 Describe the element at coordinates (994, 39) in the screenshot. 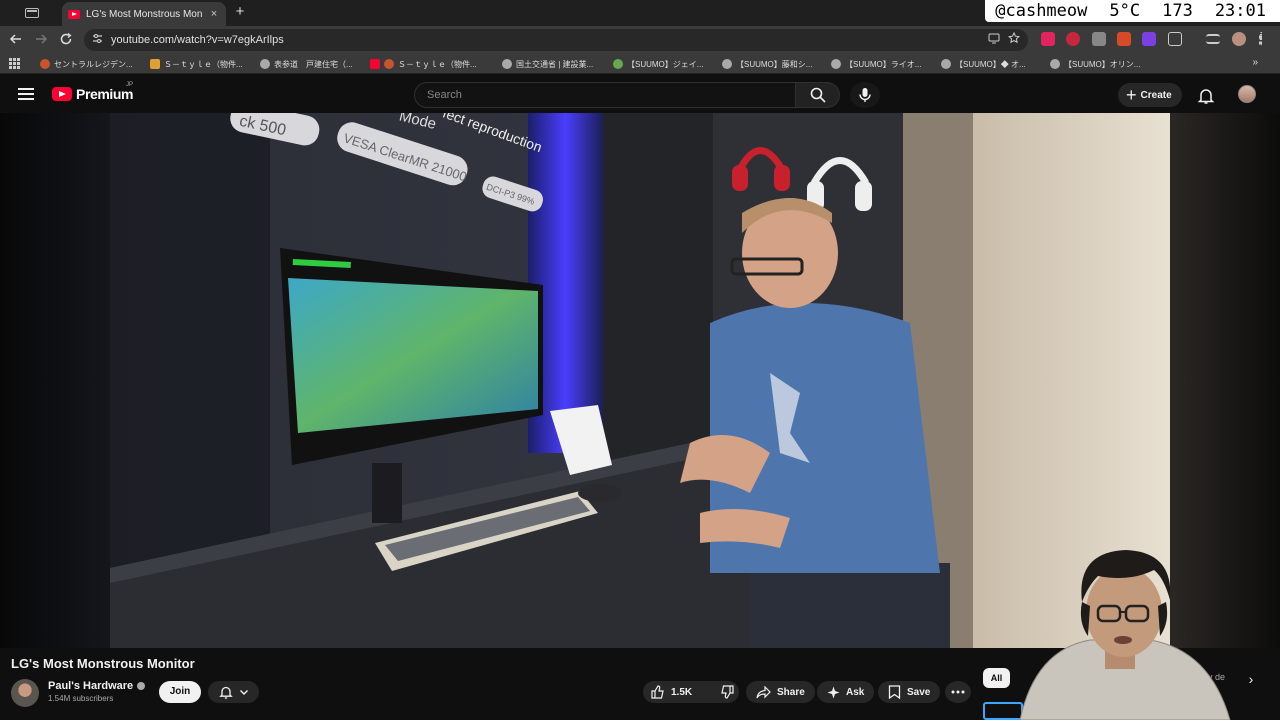

I see `cast-icon` at that location.